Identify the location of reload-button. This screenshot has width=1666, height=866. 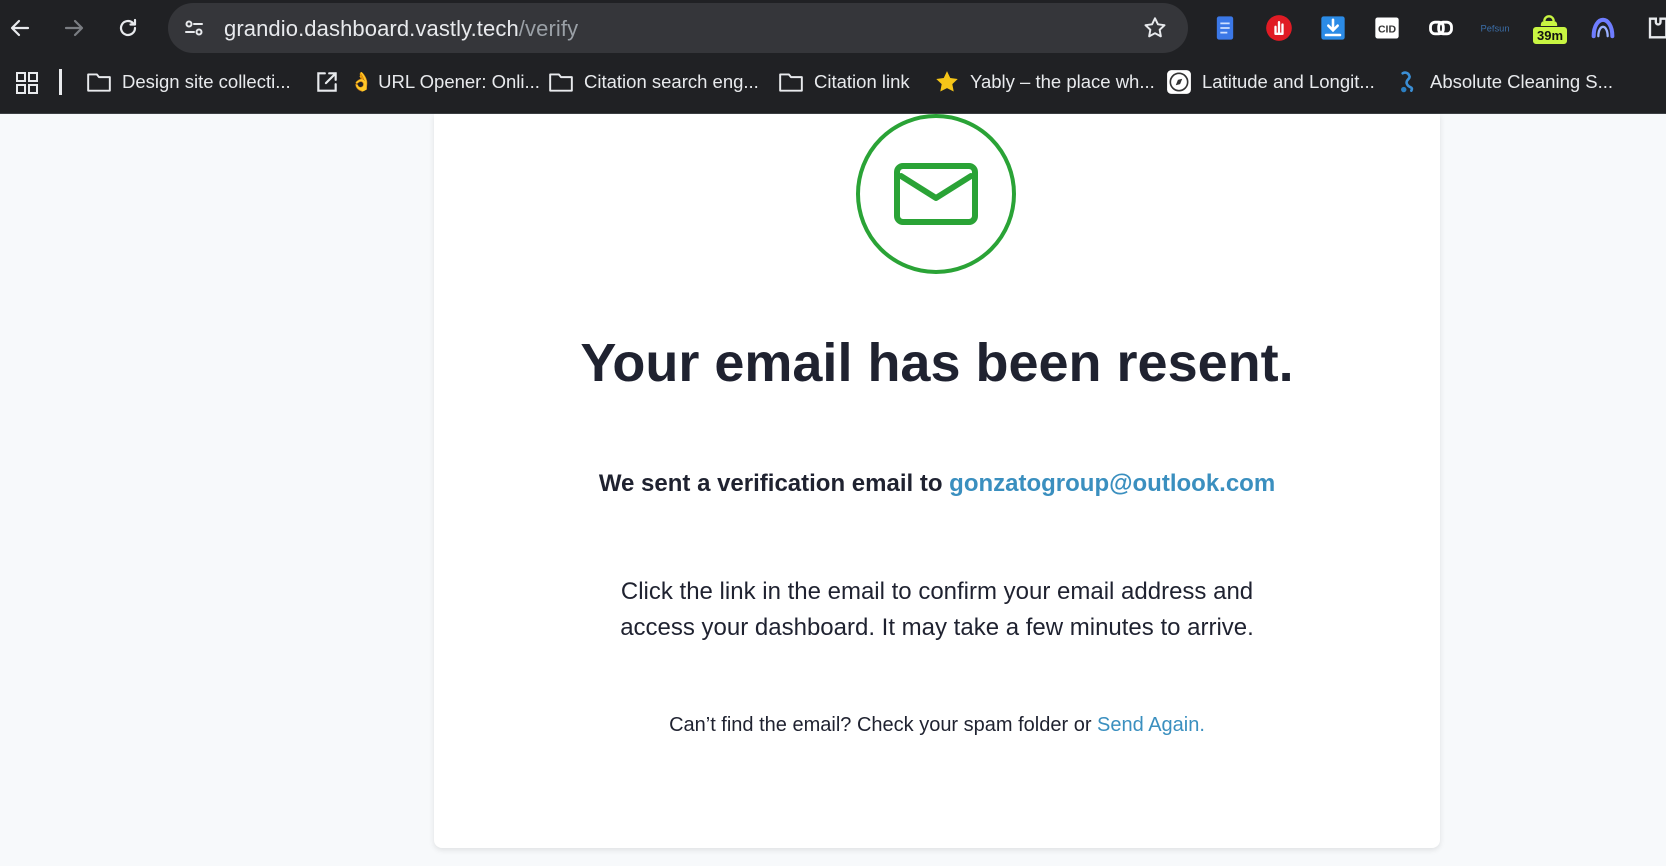
(128, 28).